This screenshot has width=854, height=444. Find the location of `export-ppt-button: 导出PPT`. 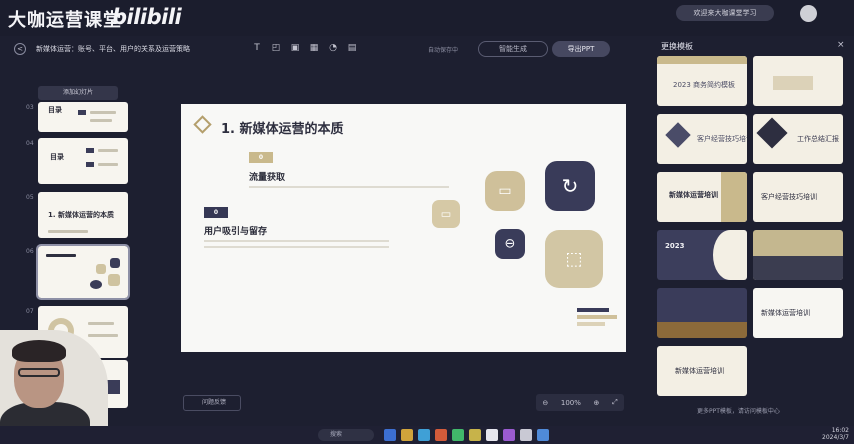

export-ppt-button: 导出PPT is located at coordinates (581, 49).